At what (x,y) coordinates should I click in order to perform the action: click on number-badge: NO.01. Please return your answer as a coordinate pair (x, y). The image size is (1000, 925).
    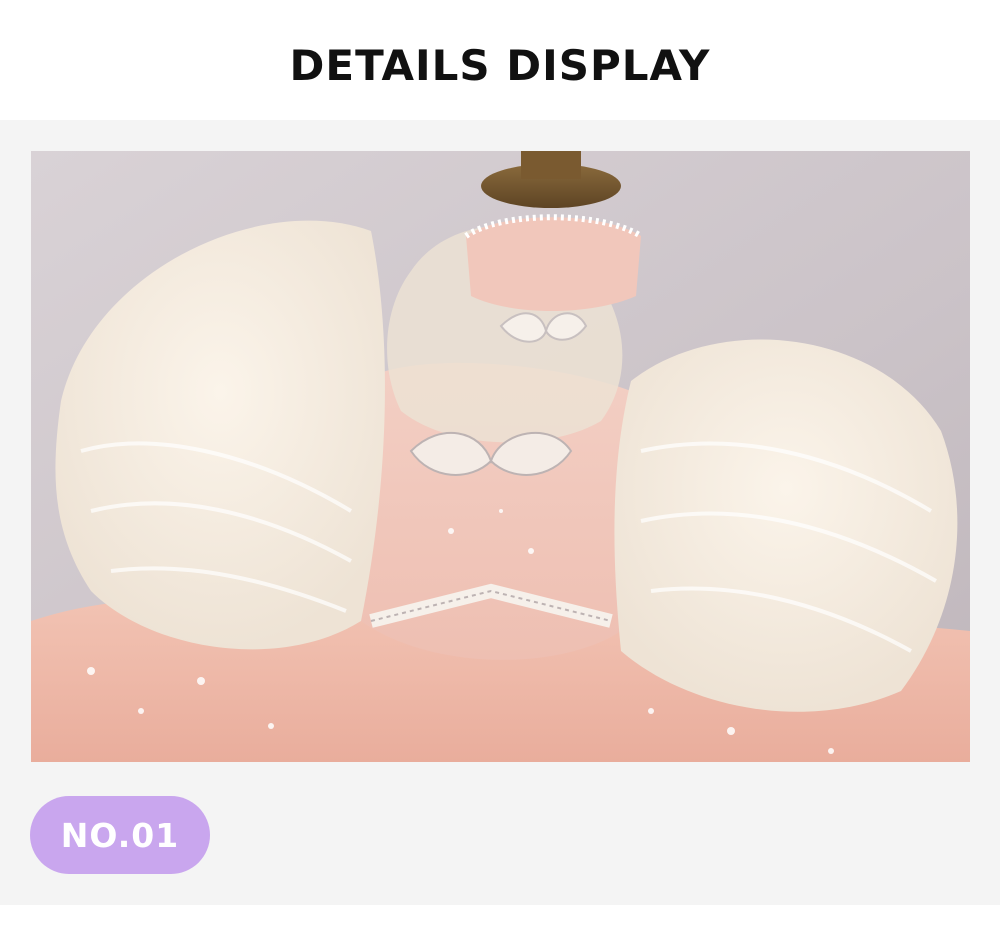
    Looking at the image, I should click on (120, 835).